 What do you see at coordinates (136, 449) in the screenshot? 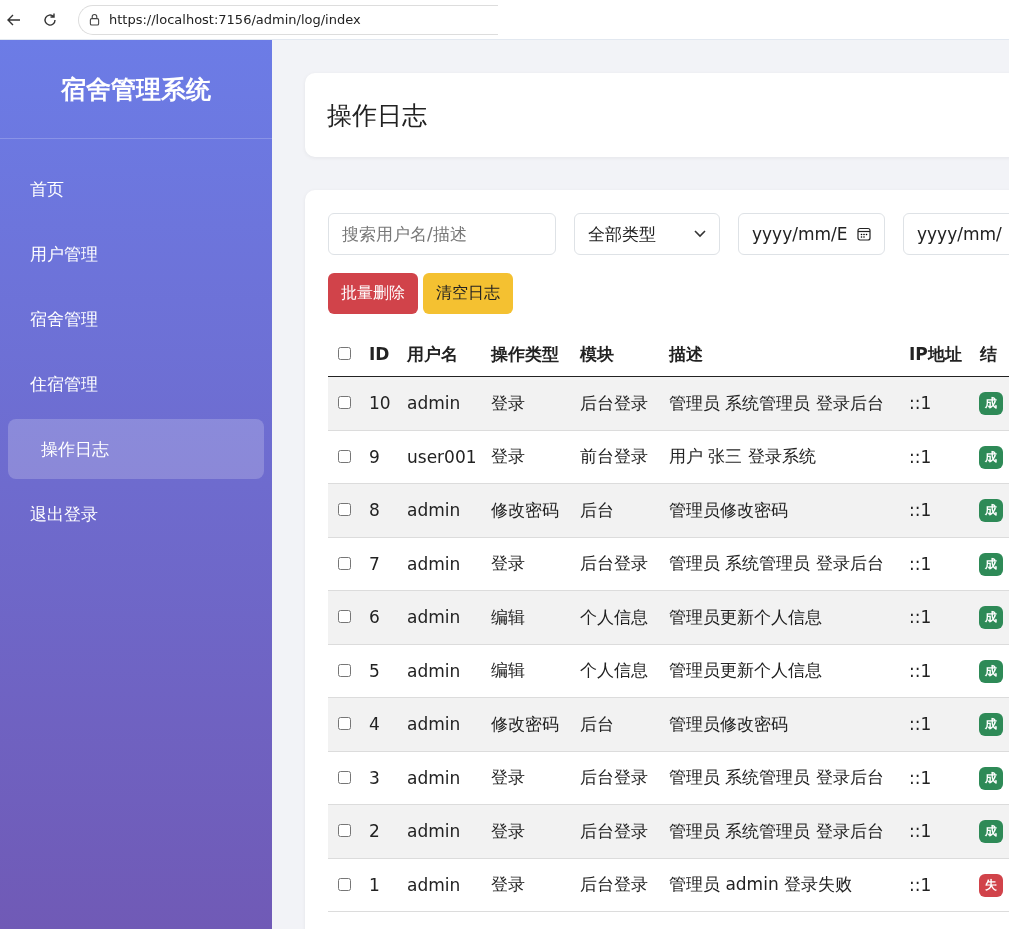
I see `sidebar-item: 操作日志` at bounding box center [136, 449].